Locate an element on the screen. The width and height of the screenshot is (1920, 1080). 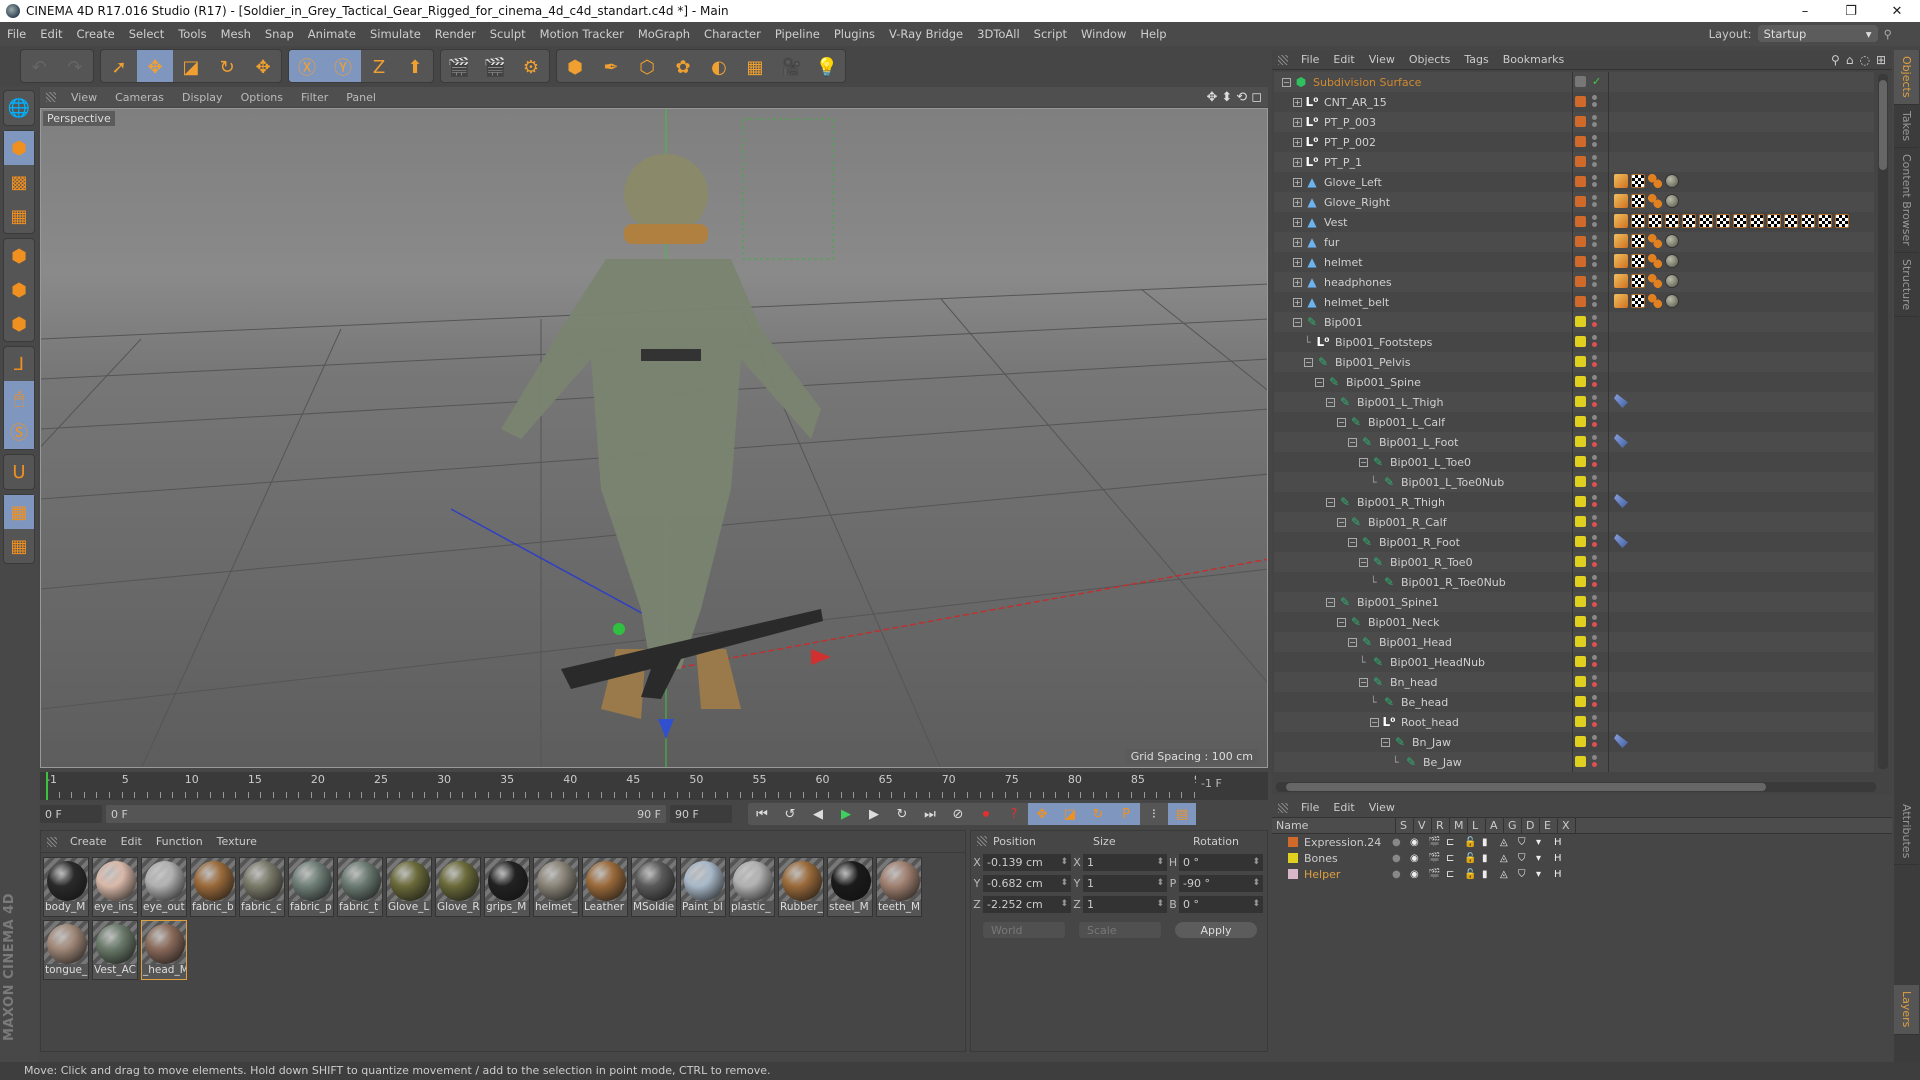
menu-sculpt: Sculpt is located at coordinates (508, 34).